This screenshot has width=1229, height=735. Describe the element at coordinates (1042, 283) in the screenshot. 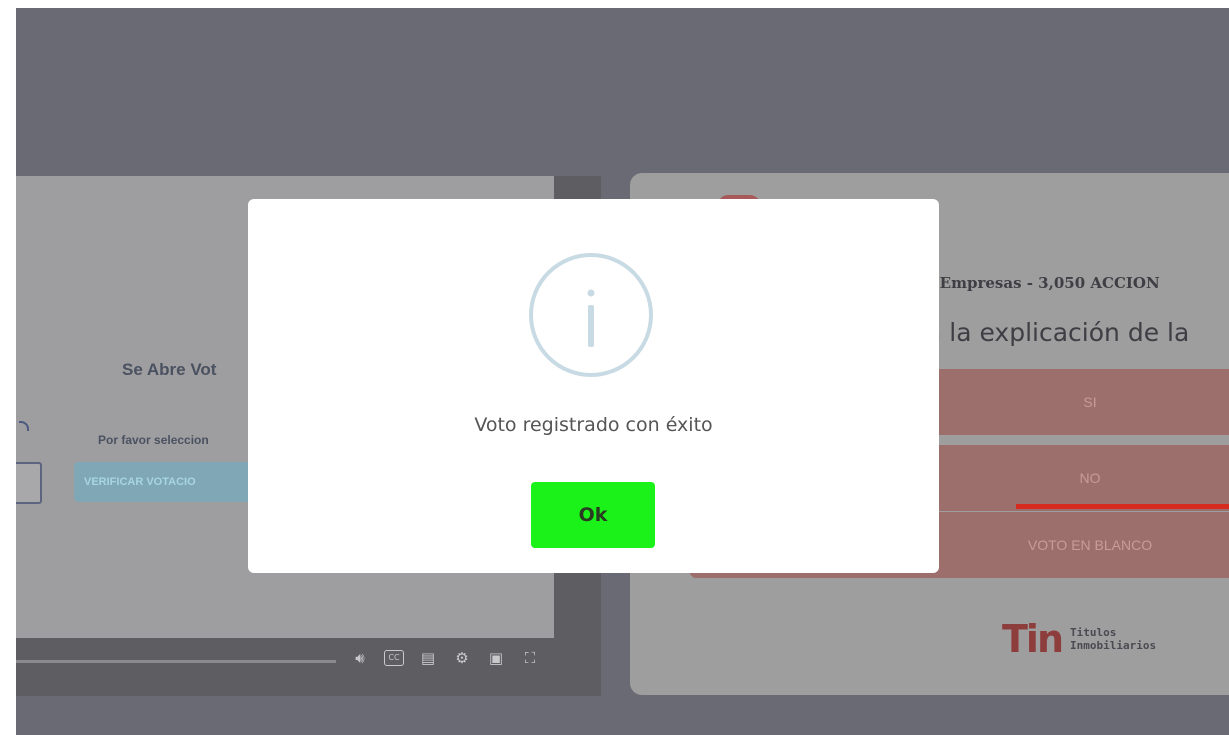

I see `company-line: 2 Empresas - 3,050 ACCION` at that location.